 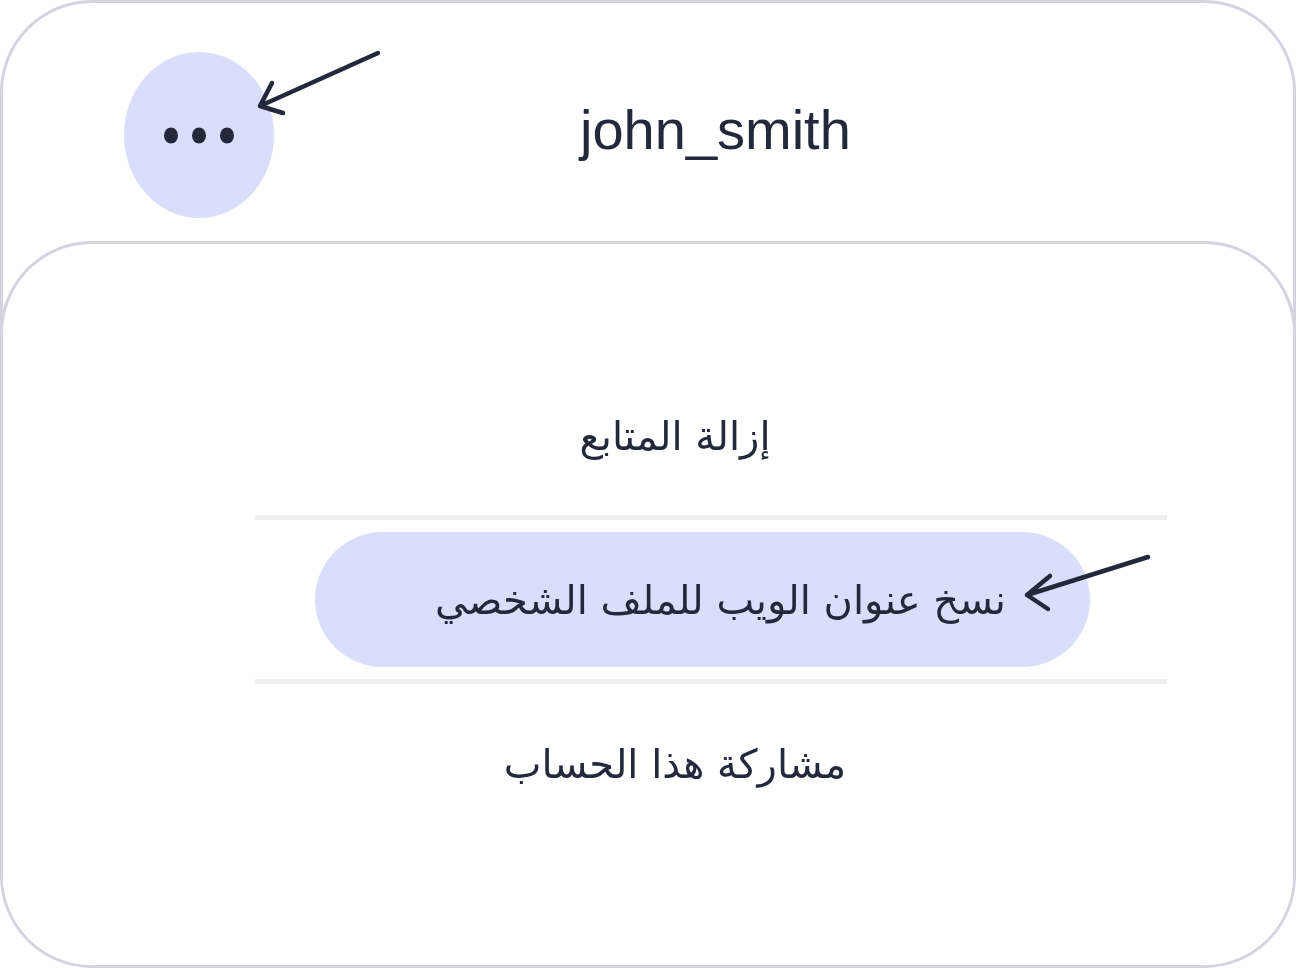 What do you see at coordinates (702, 435) in the screenshot?
I see `menu-item: إزالة المتابع` at bounding box center [702, 435].